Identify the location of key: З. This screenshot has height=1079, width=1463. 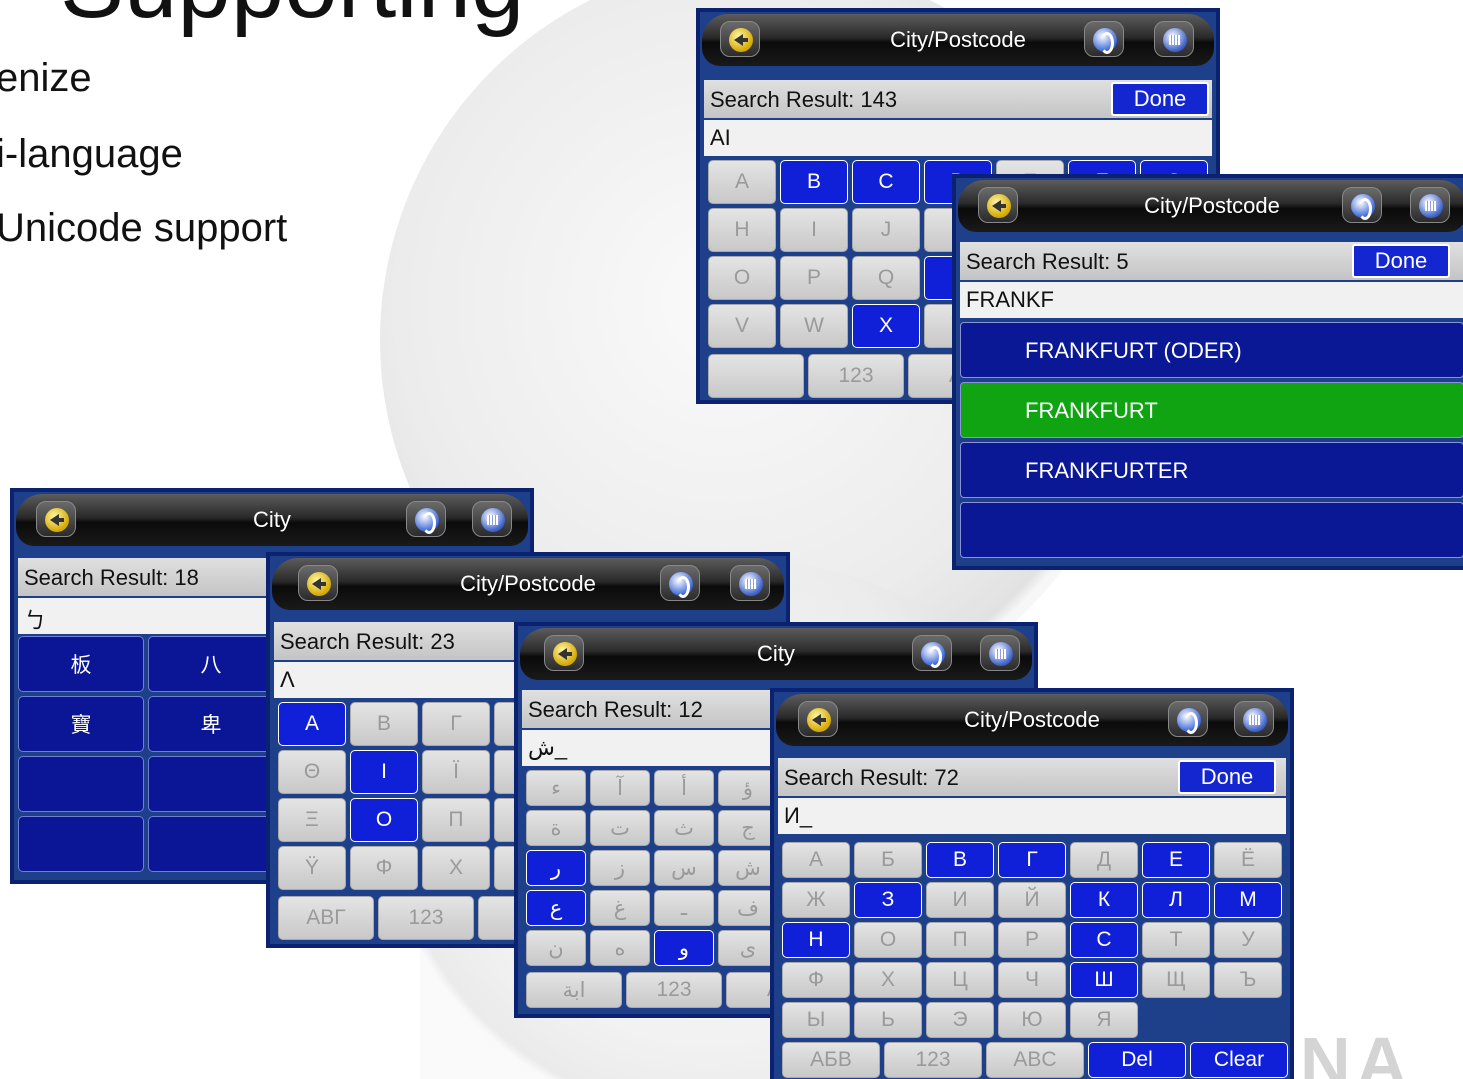
(888, 900).